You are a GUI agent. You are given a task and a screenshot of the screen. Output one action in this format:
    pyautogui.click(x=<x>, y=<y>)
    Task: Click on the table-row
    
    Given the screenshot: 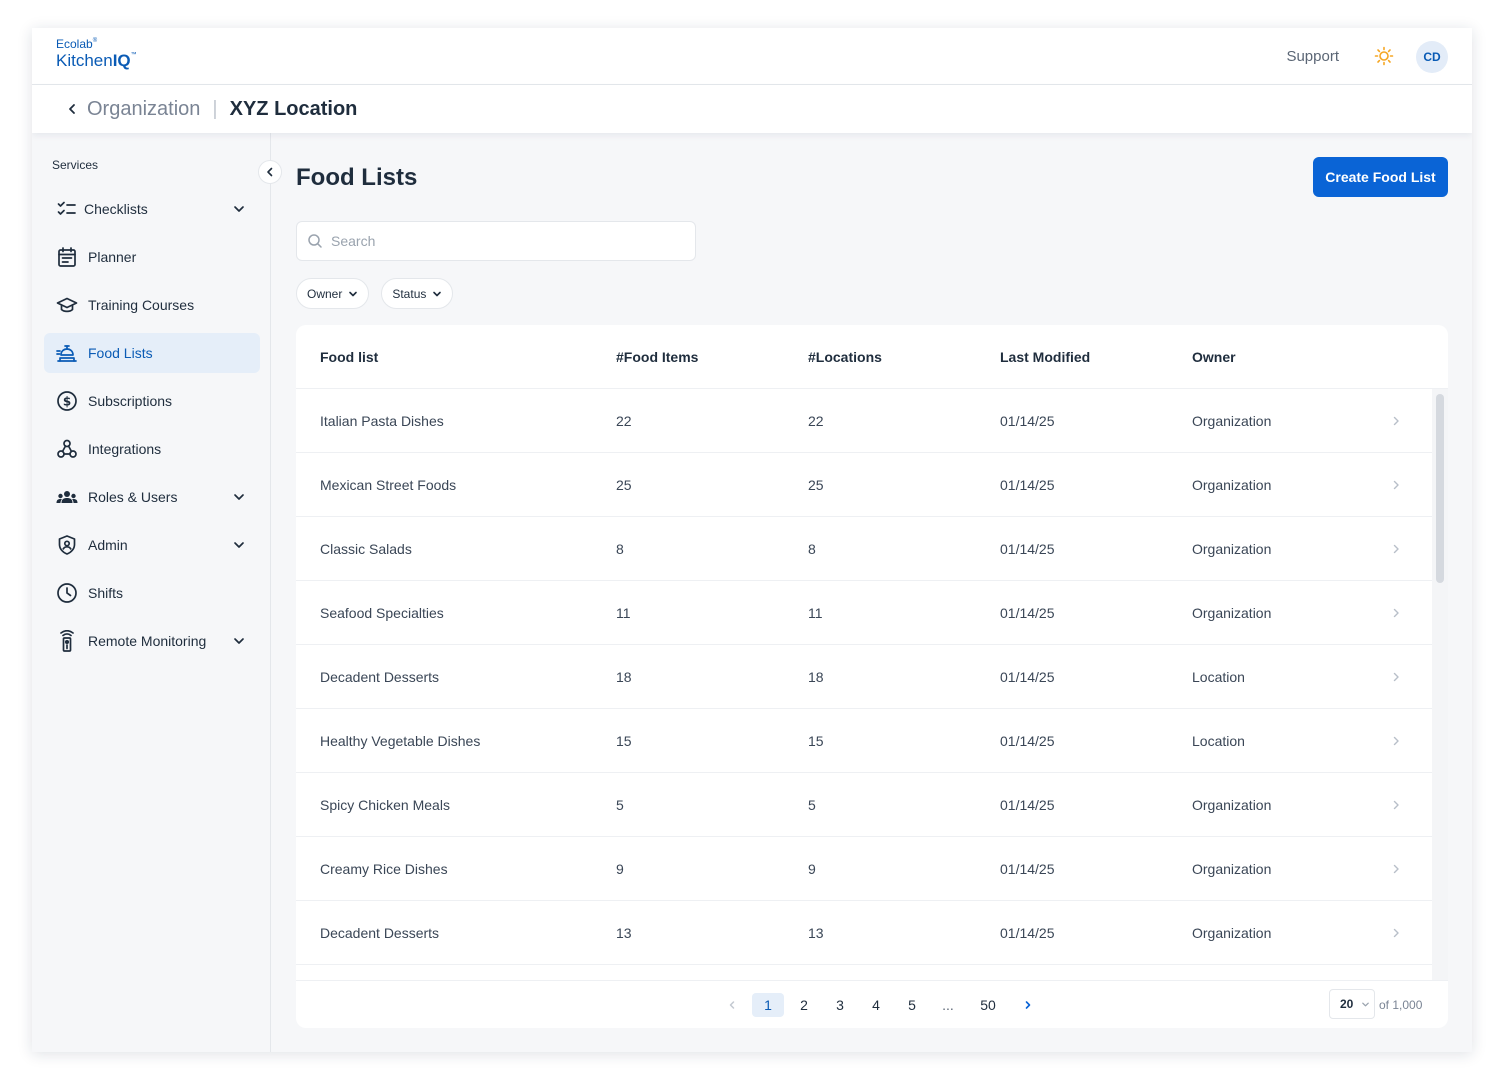 What is the action you would take?
    pyautogui.click(x=864, y=972)
    